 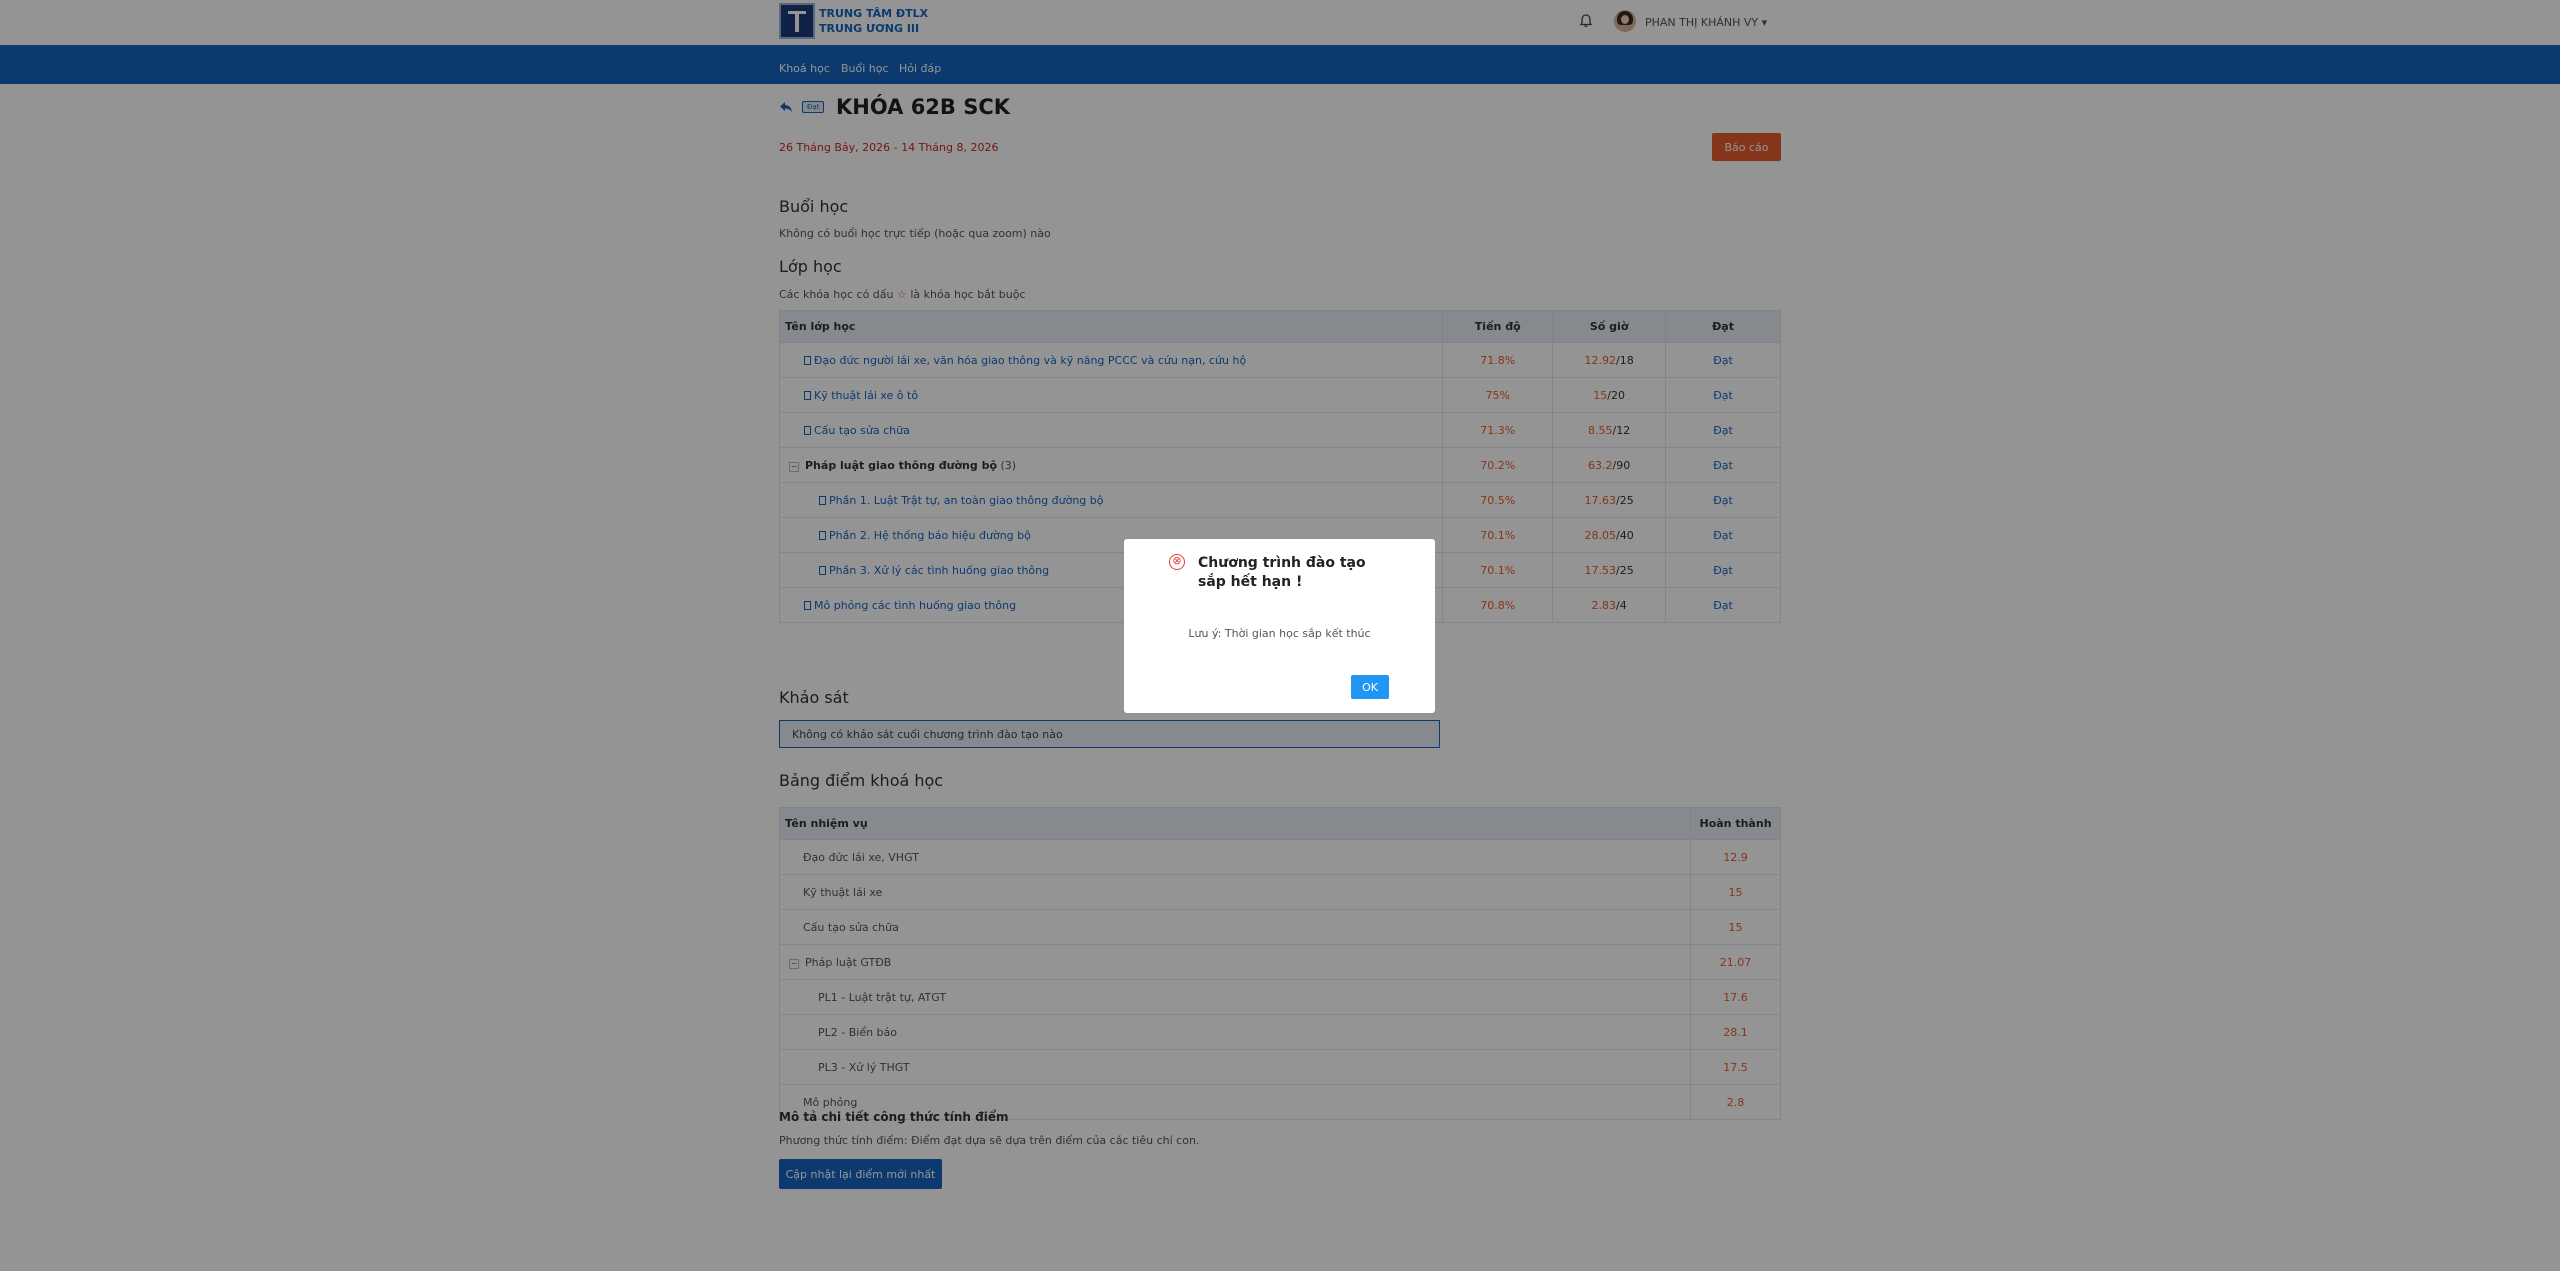 What do you see at coordinates (1370, 687) in the screenshot?
I see `ok-button: OK` at bounding box center [1370, 687].